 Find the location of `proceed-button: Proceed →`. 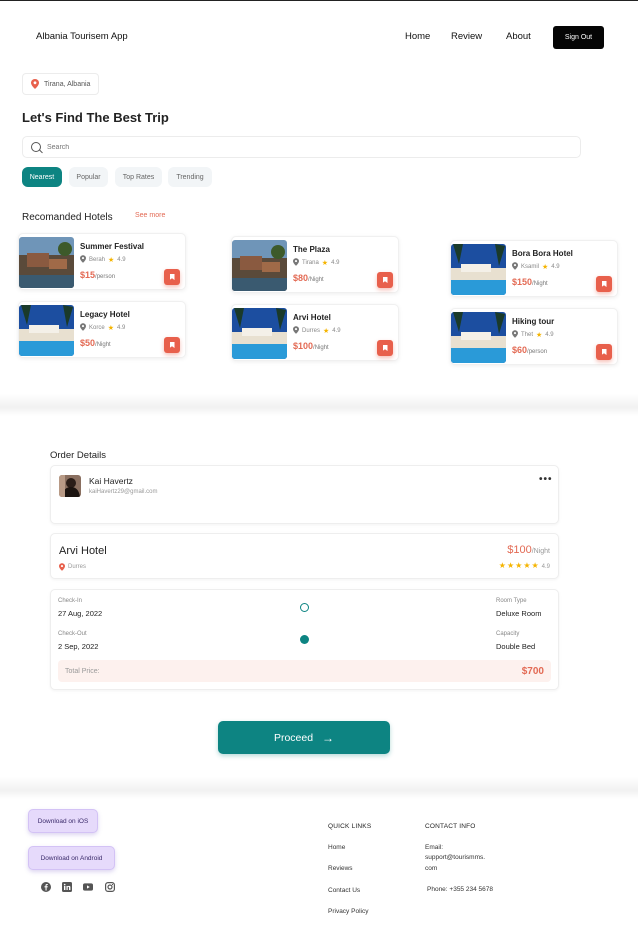

proceed-button: Proceed → is located at coordinates (304, 737).